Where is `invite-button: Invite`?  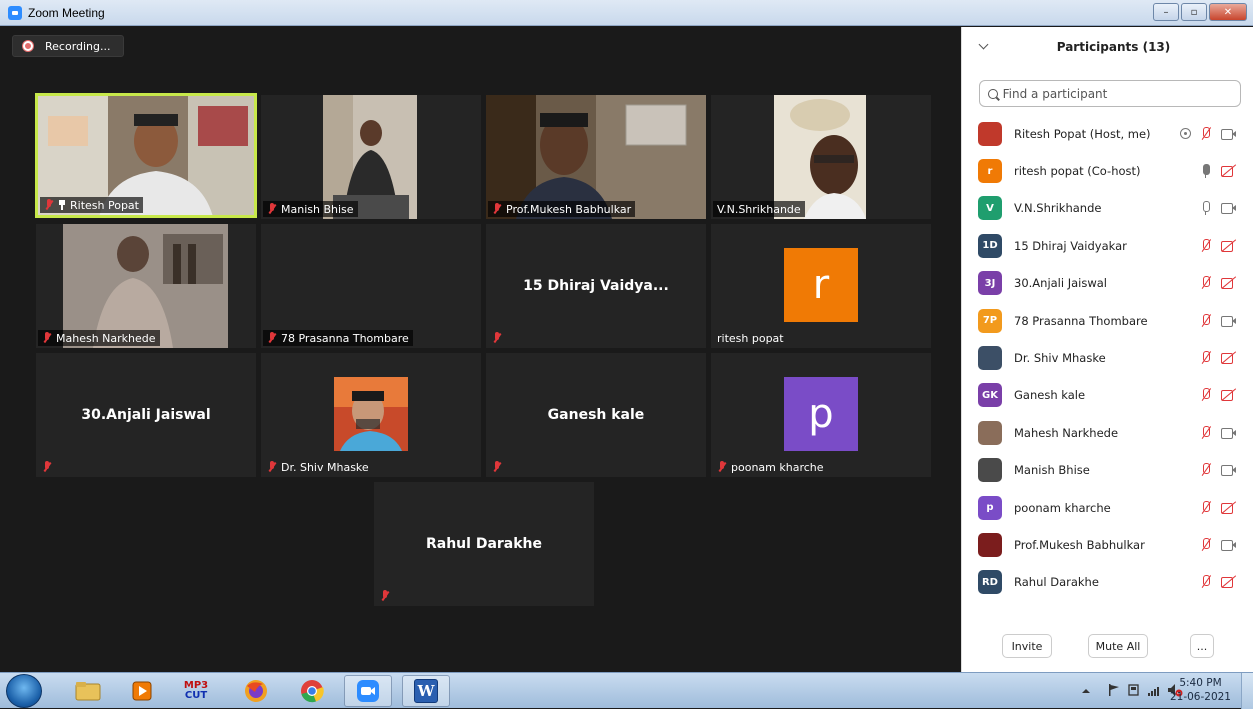 invite-button: Invite is located at coordinates (1027, 646).